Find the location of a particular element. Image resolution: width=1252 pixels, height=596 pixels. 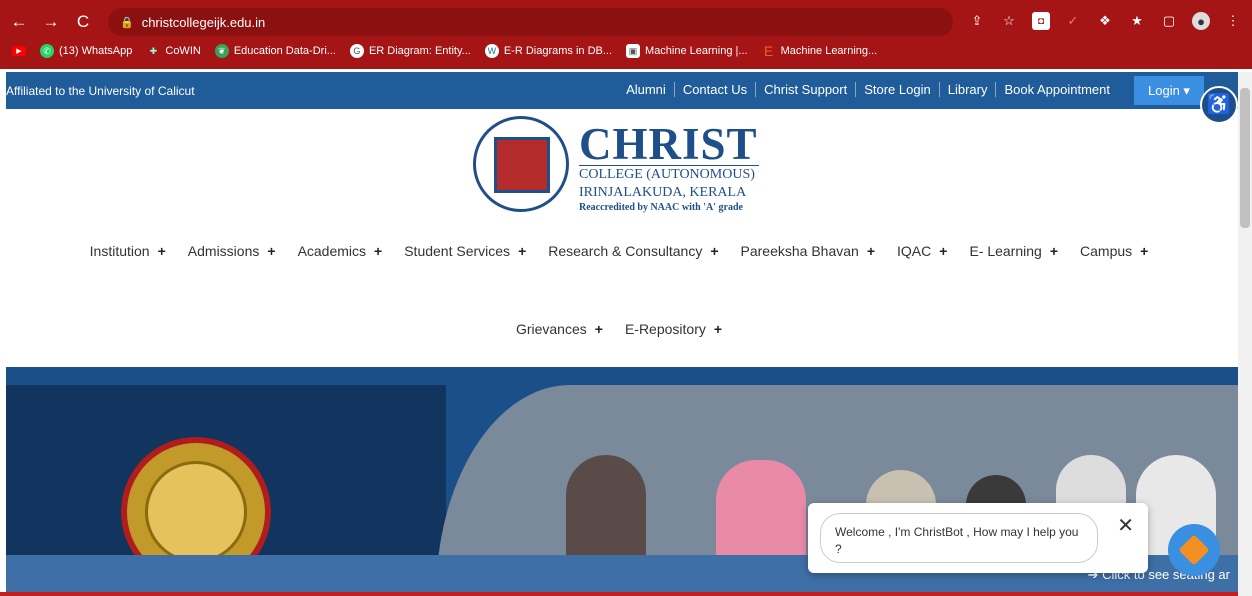

scroll-thumb is located at coordinates (1245, 158).